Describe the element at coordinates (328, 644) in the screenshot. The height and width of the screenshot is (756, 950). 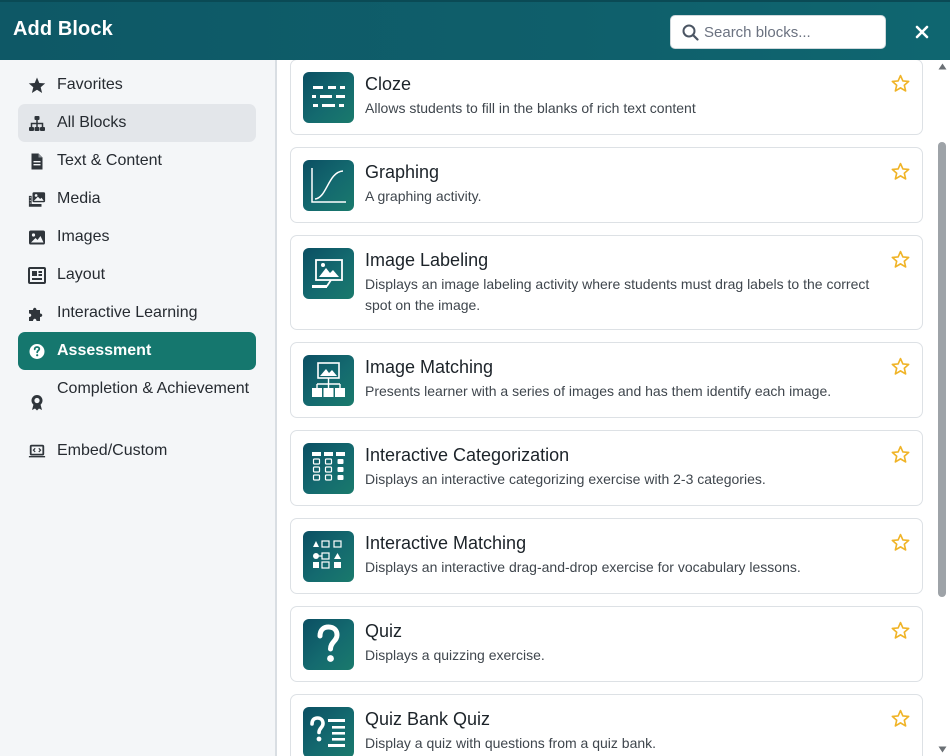
I see `question-mark-icon` at that location.